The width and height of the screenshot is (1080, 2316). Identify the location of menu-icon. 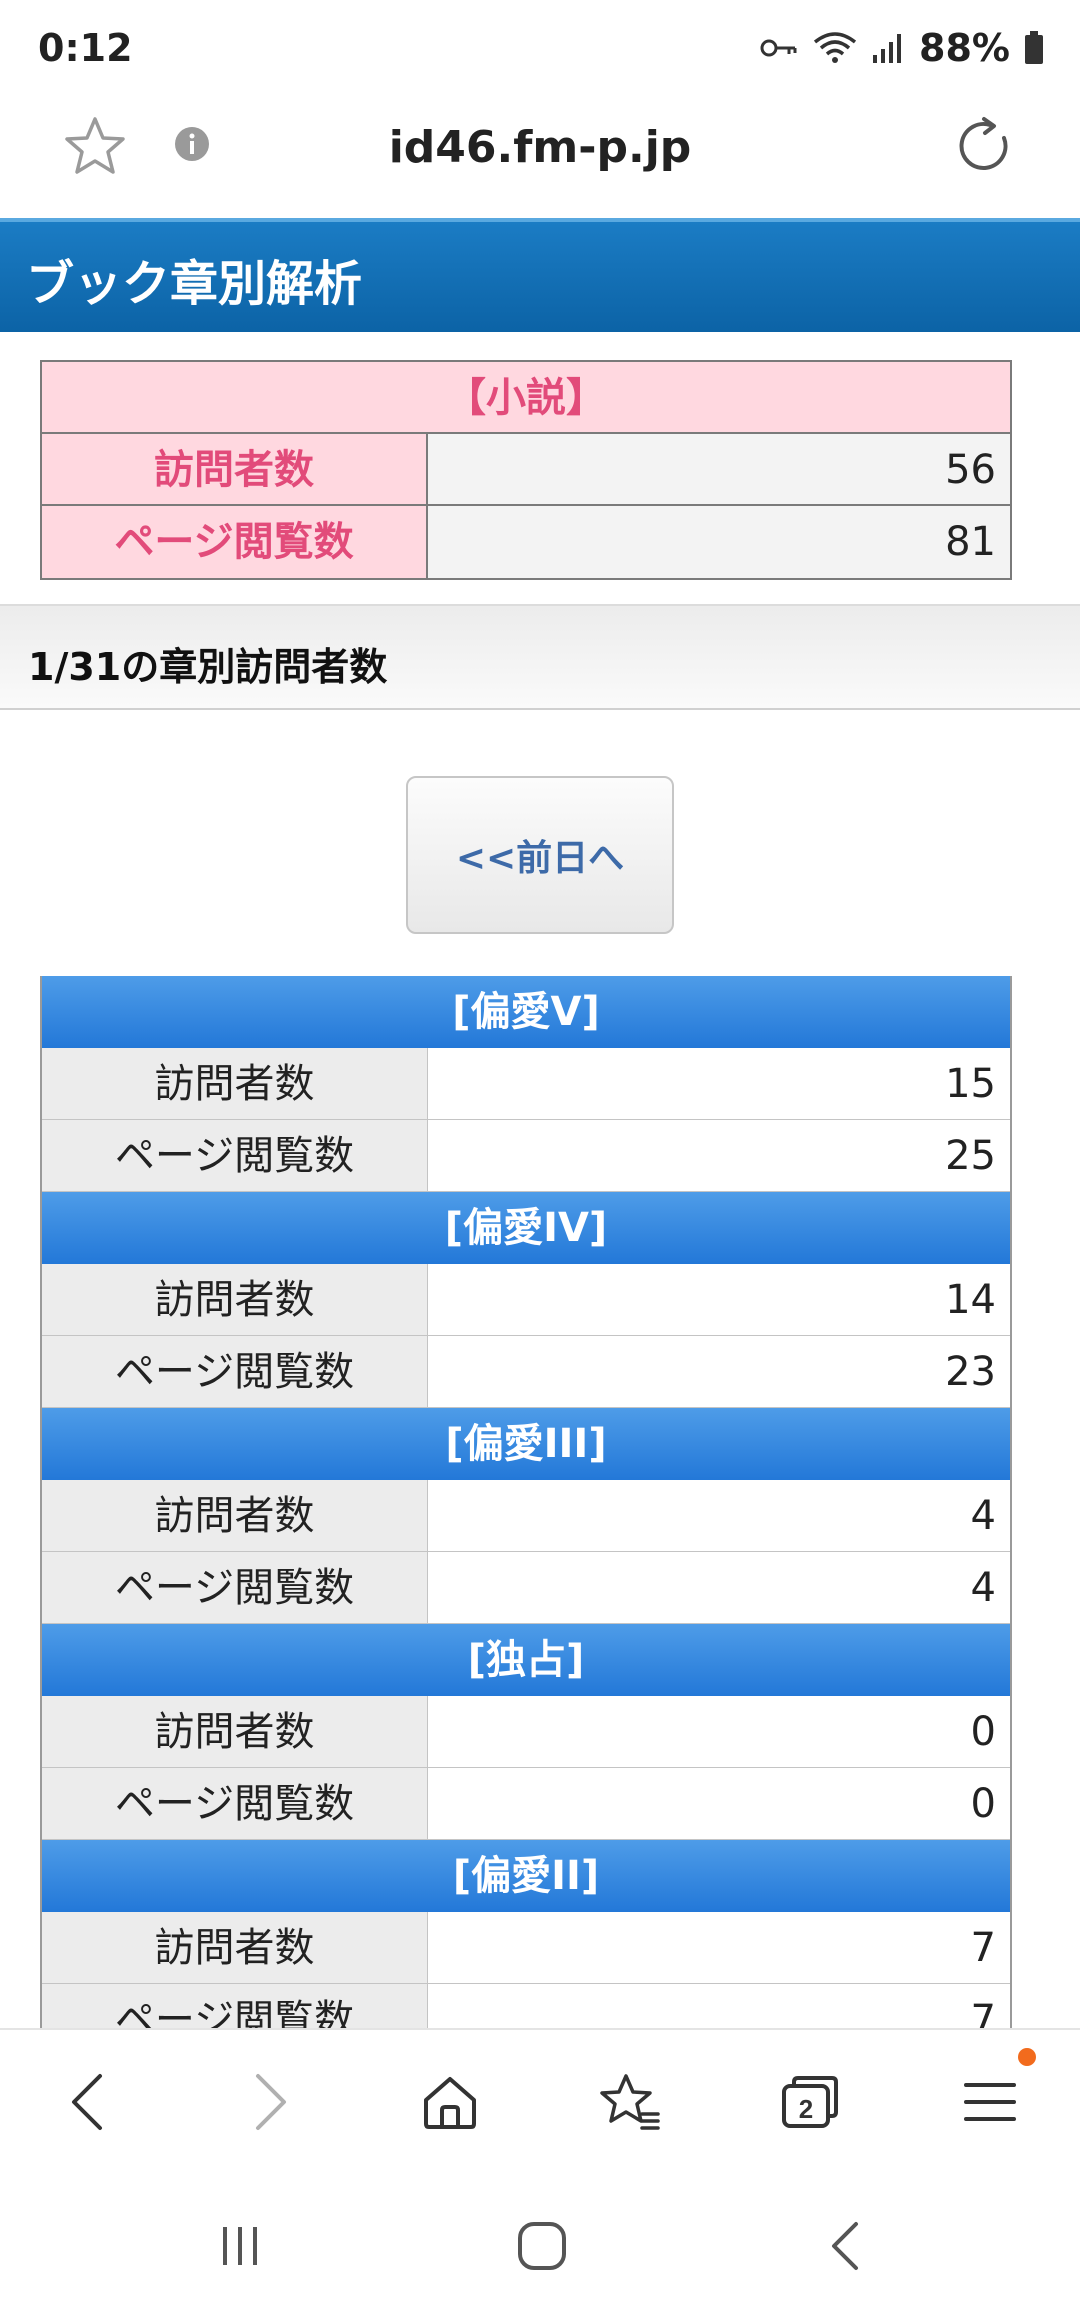
(990, 2102).